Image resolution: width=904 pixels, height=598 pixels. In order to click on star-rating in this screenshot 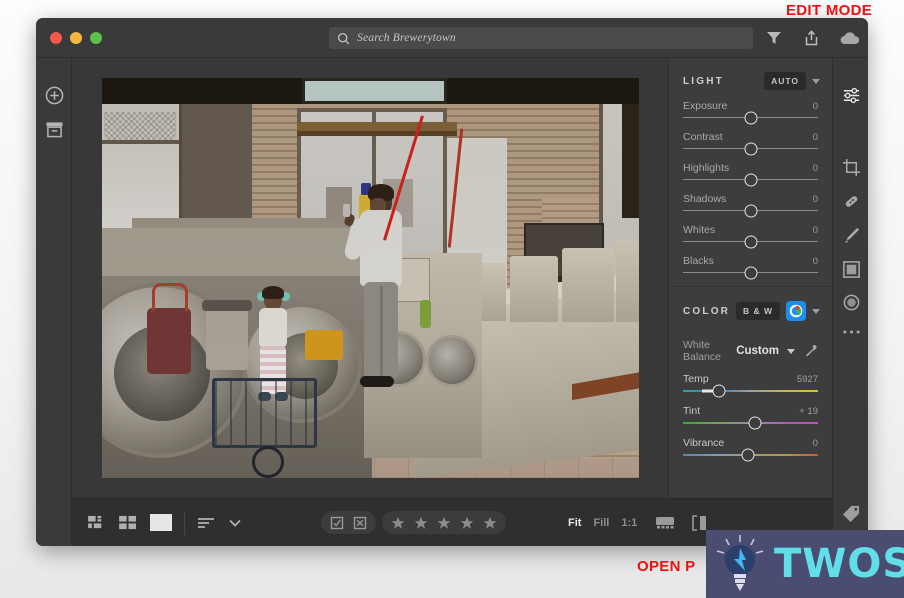, I will do `click(444, 522)`.